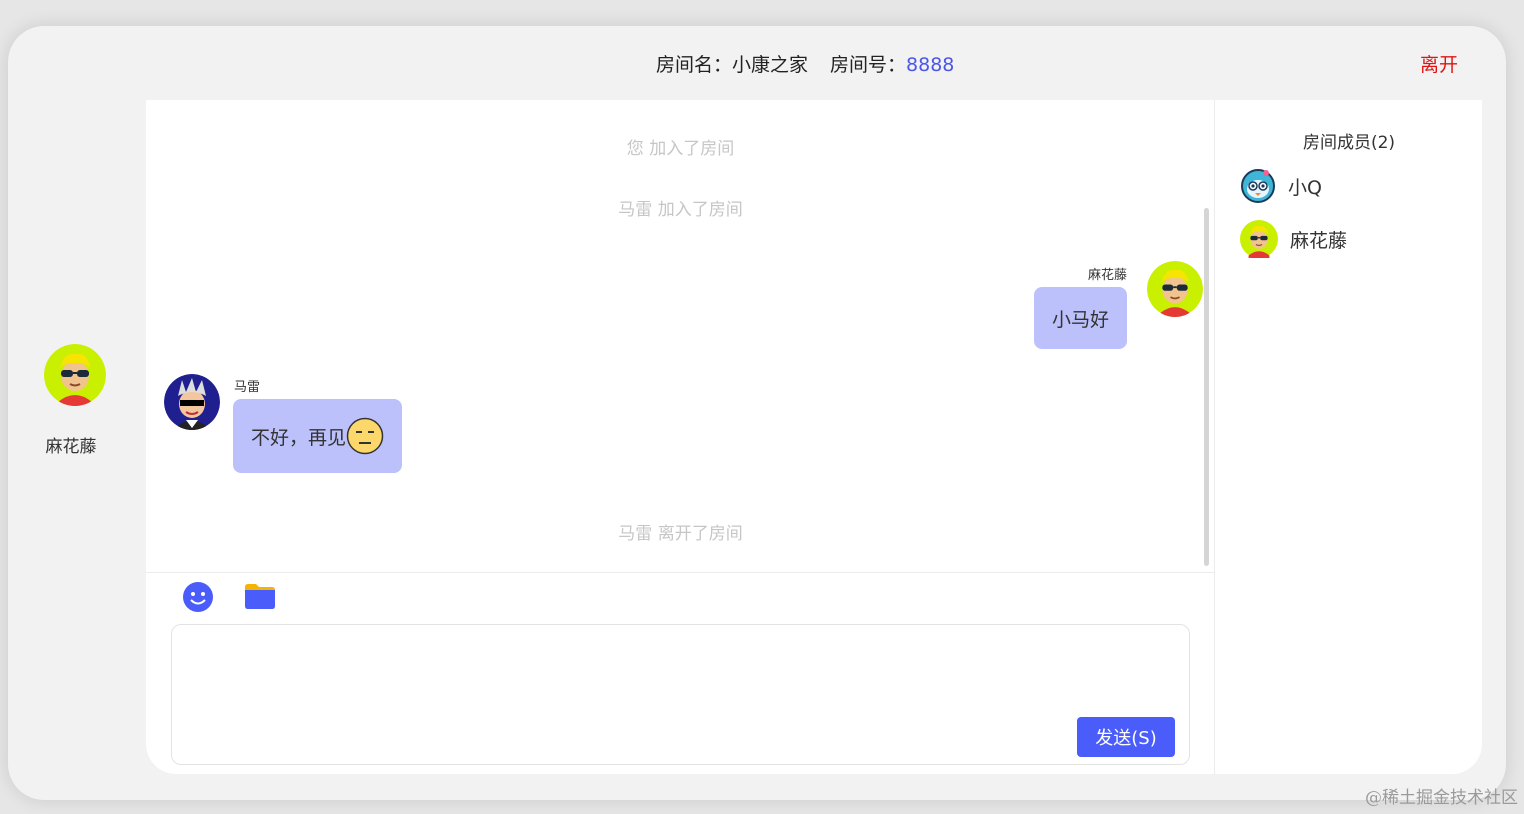  What do you see at coordinates (365, 436) in the screenshot?
I see `expressionless-emoji-icon` at bounding box center [365, 436].